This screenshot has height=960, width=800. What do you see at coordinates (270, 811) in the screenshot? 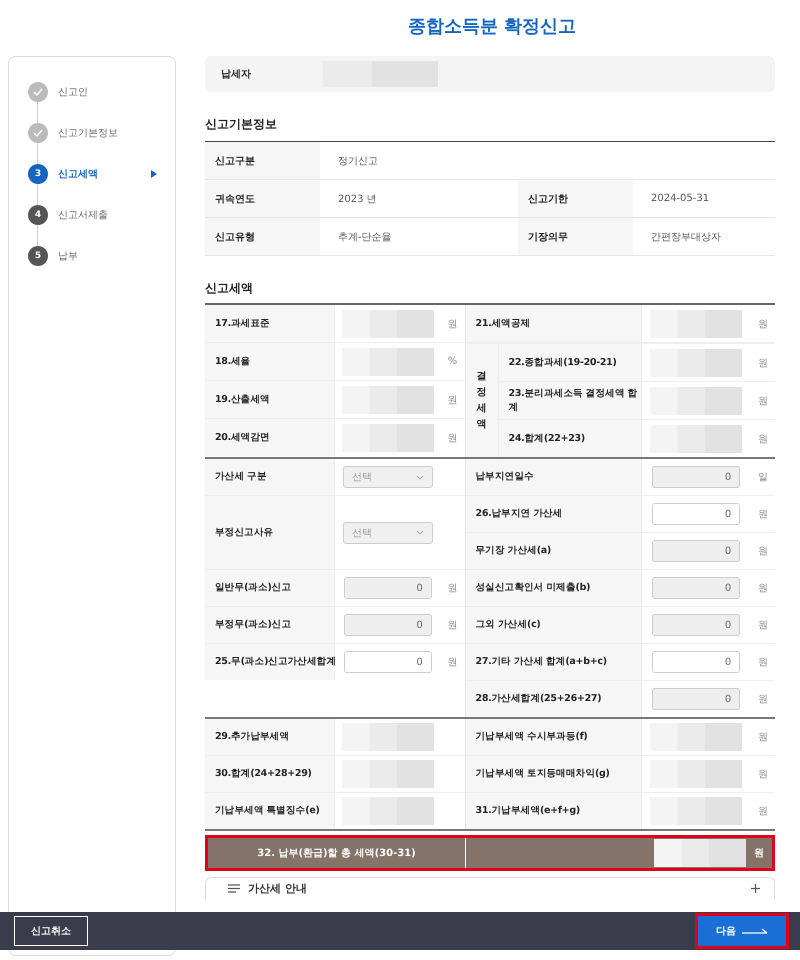
I see `row-label: 기납부세액 특별징수(e)` at bounding box center [270, 811].